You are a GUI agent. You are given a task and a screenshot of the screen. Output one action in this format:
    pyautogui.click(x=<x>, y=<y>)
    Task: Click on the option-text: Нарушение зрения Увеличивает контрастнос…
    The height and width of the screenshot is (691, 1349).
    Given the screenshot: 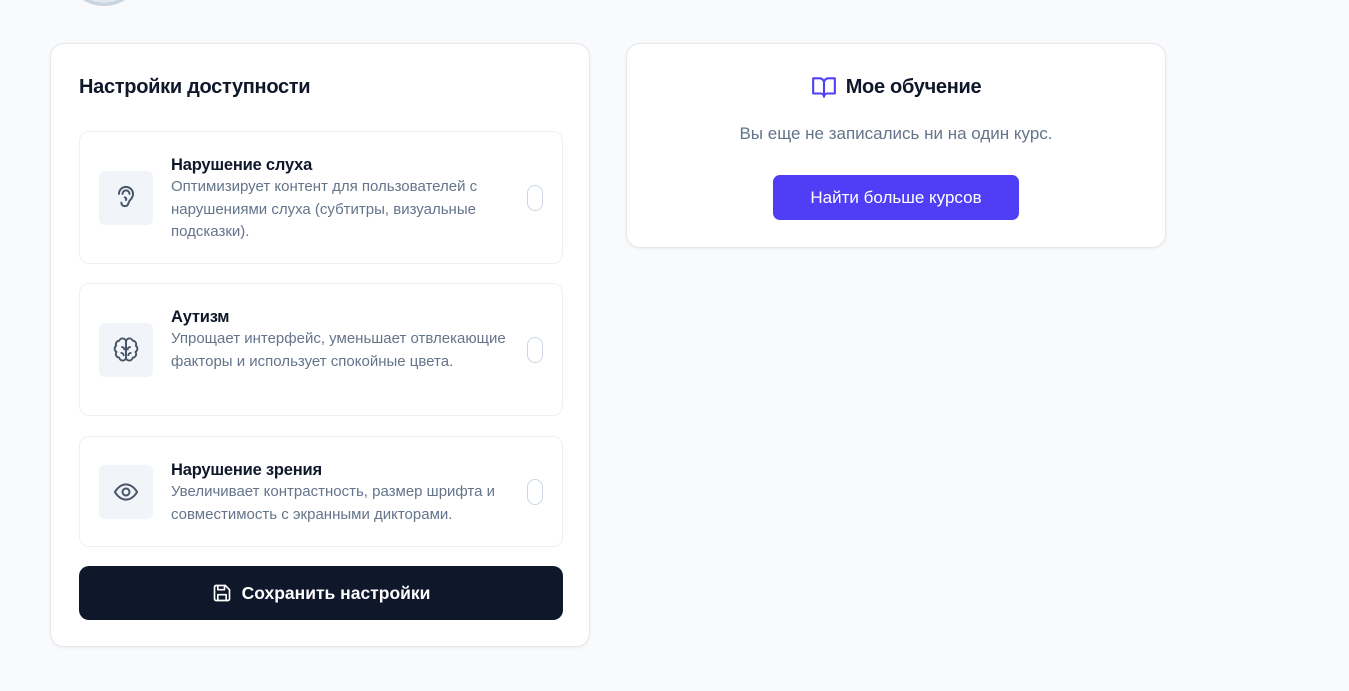 What is the action you would take?
    pyautogui.click(x=348, y=492)
    